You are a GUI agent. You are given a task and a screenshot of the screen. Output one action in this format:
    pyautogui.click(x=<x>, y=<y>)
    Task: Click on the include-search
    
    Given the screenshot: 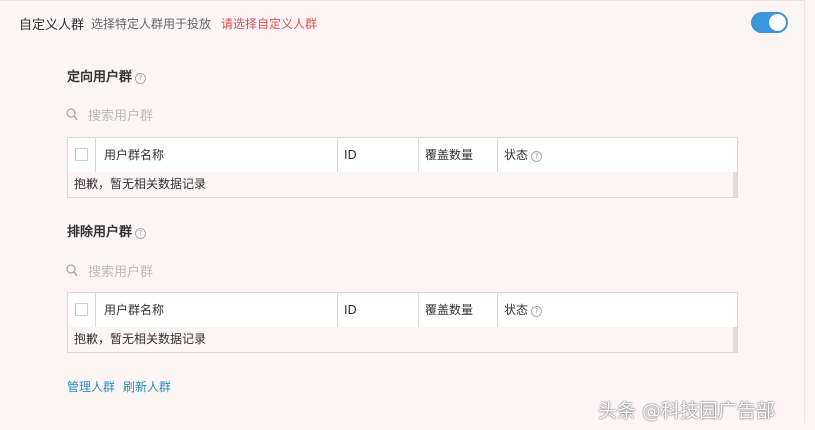 What is the action you would take?
    pyautogui.click(x=186, y=116)
    